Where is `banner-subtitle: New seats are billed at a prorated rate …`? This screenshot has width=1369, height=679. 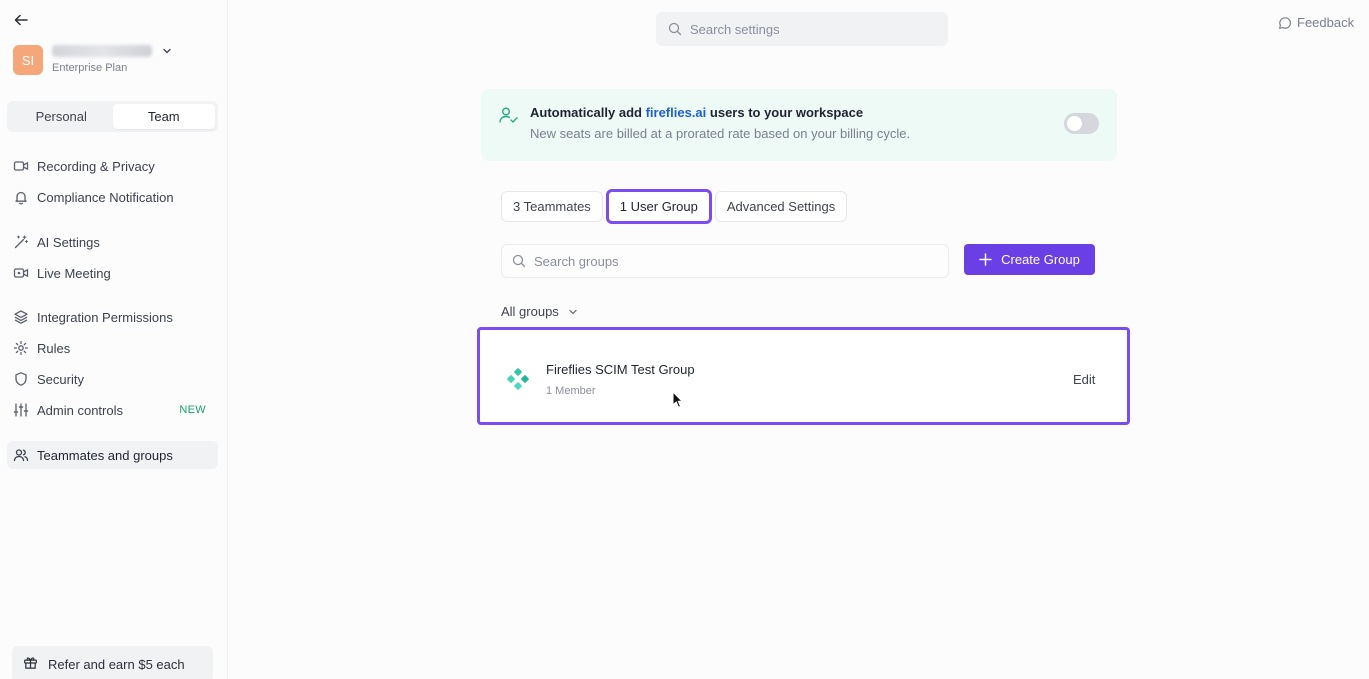 banner-subtitle: New seats are billed at a prorated rate … is located at coordinates (720, 133).